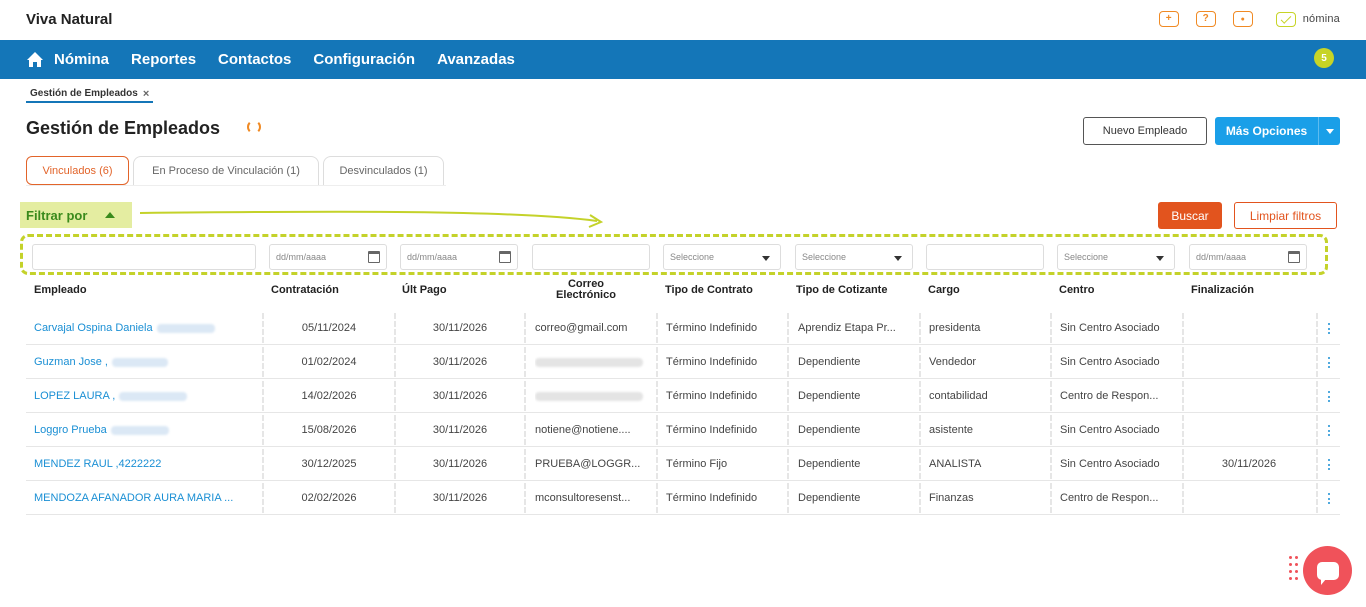  Describe the element at coordinates (148, 464) in the screenshot. I see `employee-name-link: MENDEZ RAUL ,4222222` at that location.